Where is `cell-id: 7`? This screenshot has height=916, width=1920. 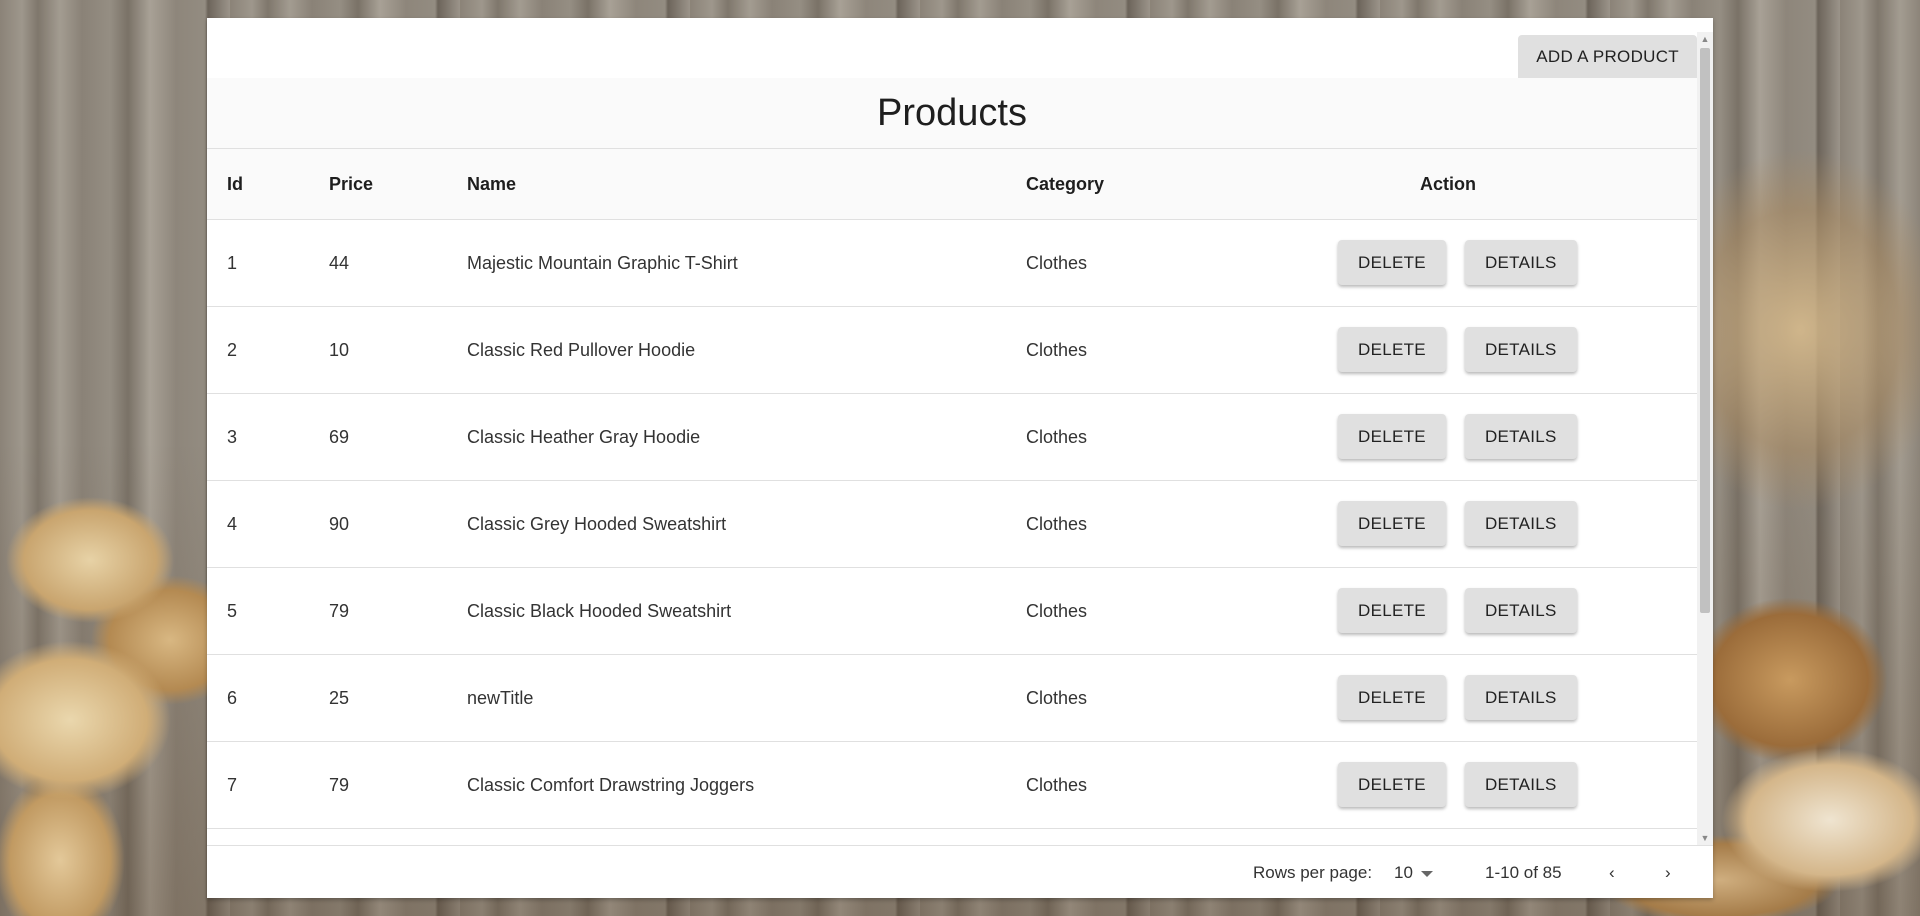 cell-id: 7 is located at coordinates (232, 784).